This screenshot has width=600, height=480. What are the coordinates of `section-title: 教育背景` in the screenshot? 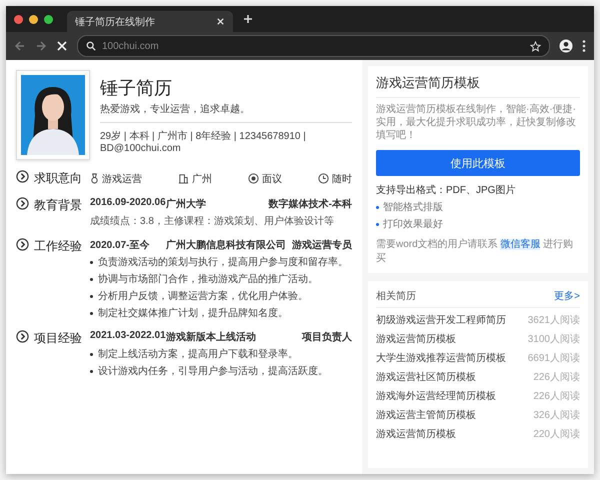 It's located at (58, 205).